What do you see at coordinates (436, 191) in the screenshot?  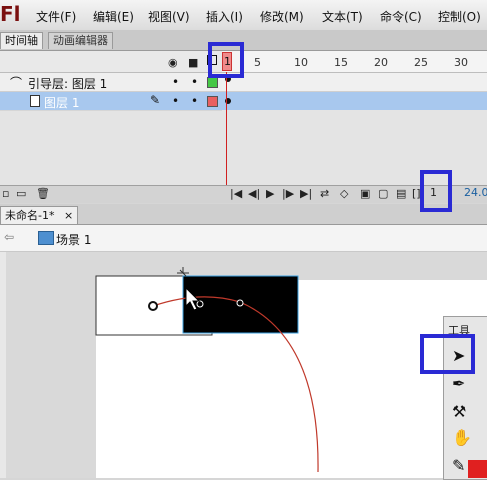 I see `highlight-frame-counter` at bounding box center [436, 191].